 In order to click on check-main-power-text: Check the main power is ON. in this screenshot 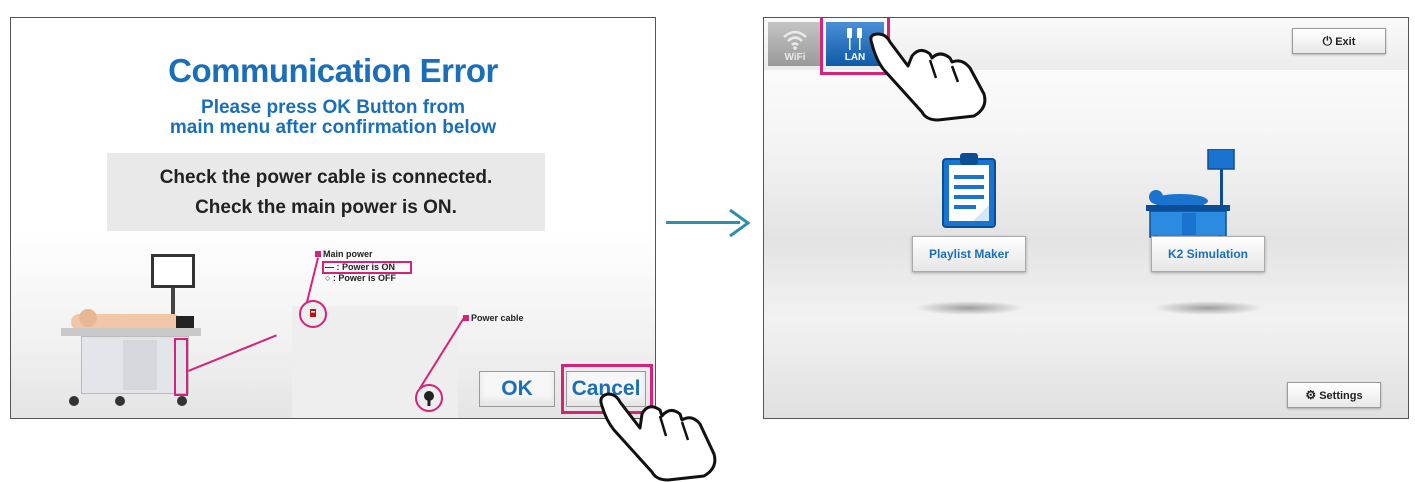, I will do `click(326, 207)`.